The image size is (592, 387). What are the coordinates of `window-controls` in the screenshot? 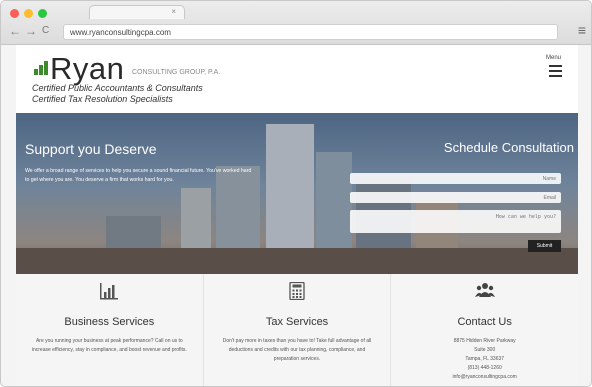 It's located at (28, 13).